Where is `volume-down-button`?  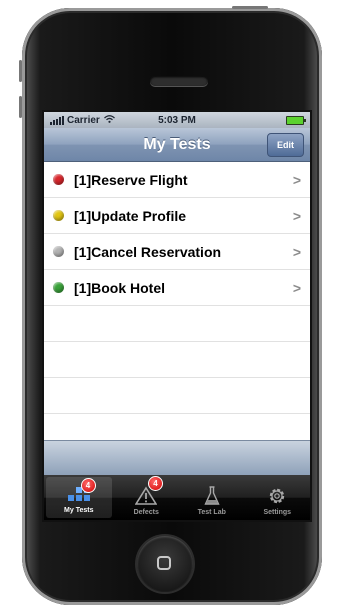
volume-down-button is located at coordinates (20, 107).